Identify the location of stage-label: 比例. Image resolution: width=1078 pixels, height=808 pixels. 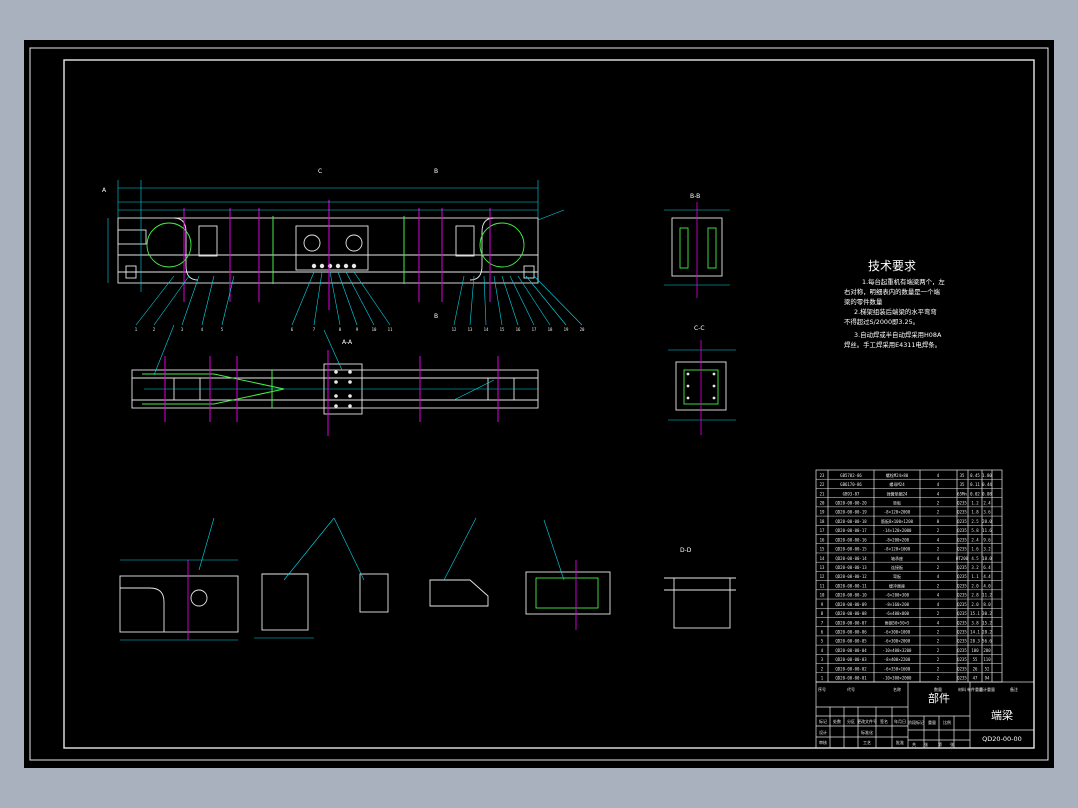
(947, 722).